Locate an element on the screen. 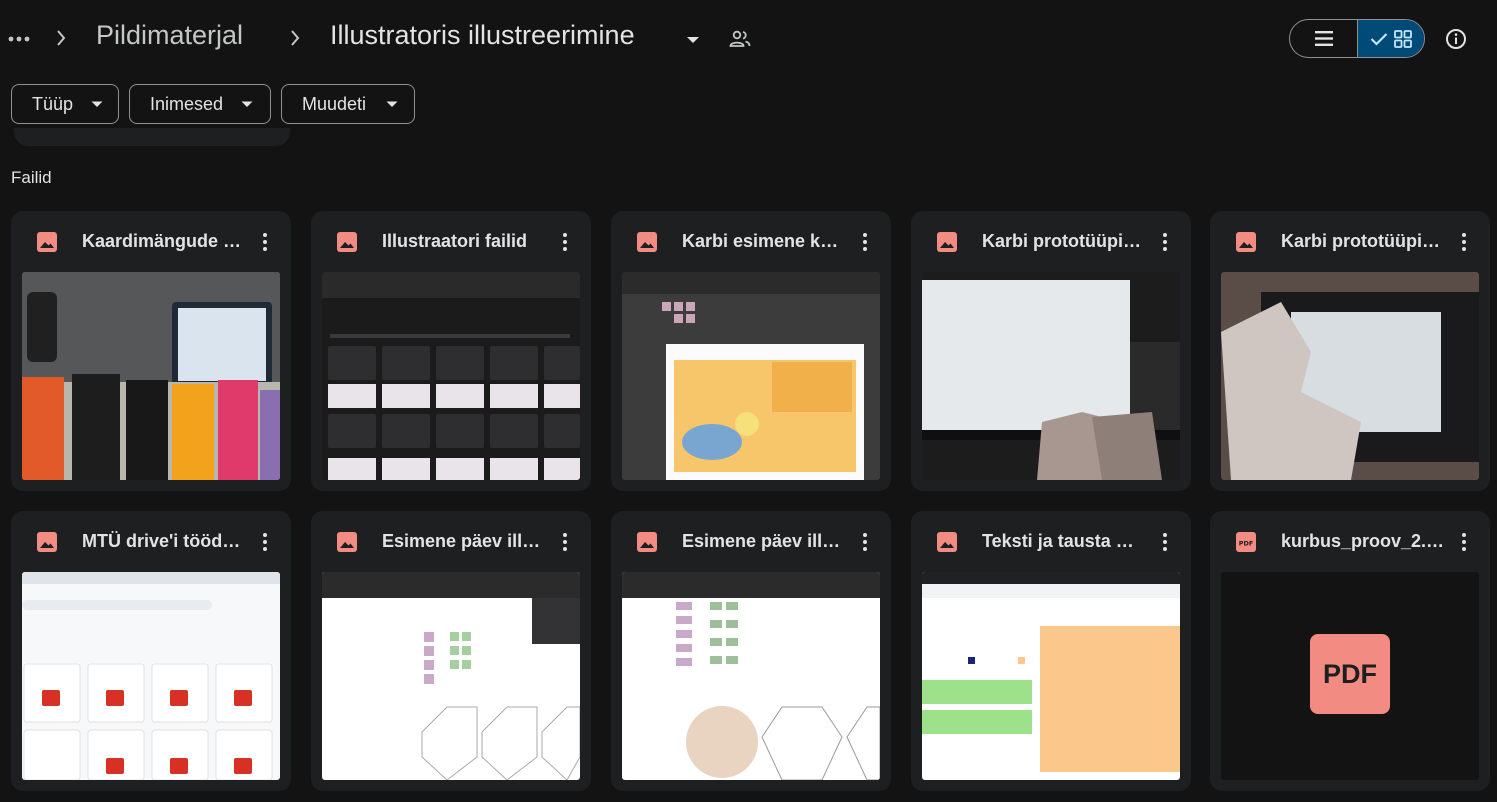 This screenshot has height=802, width=1497. section-title-files: Failid is located at coordinates (31, 177).